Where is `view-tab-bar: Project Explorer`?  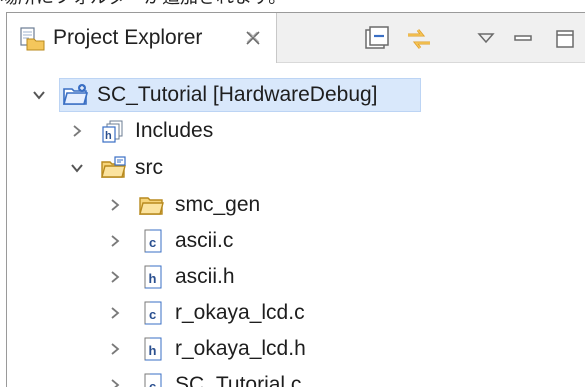
view-tab-bar: Project Explorer is located at coordinates (296, 38).